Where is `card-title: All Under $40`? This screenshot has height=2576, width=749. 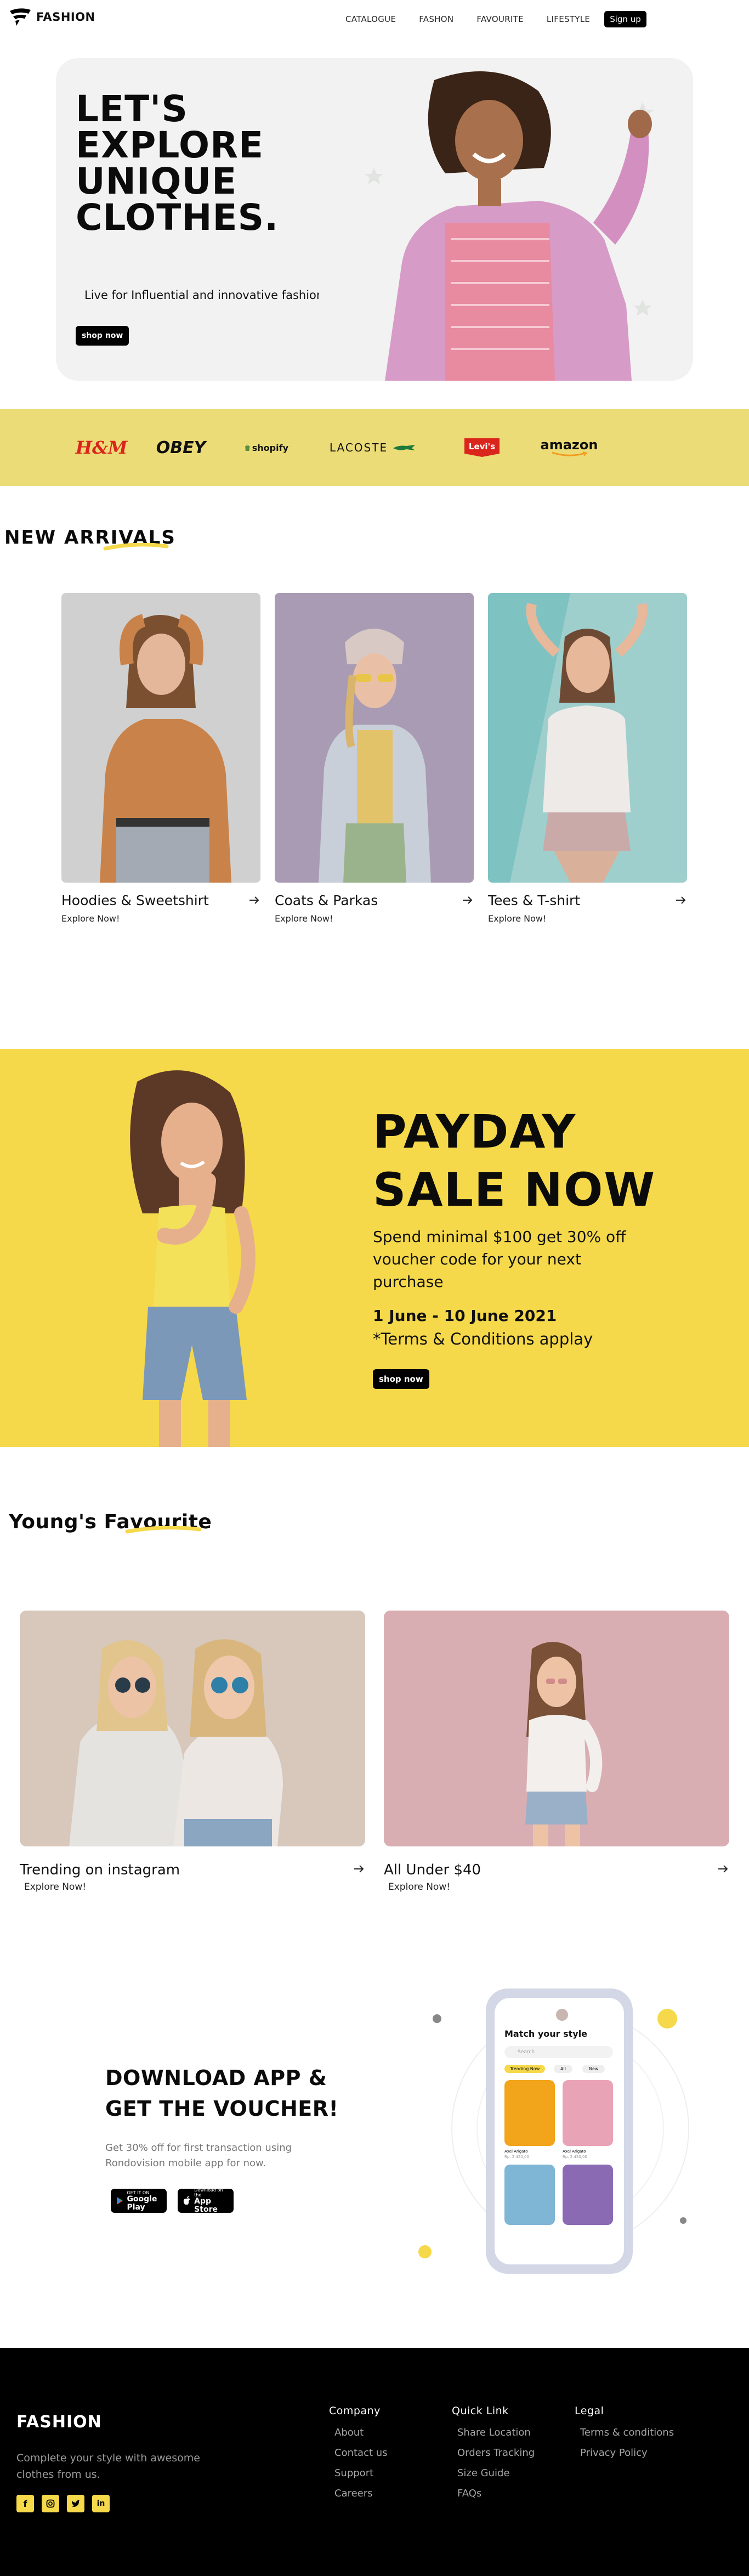
card-title: All Under $40 is located at coordinates (433, 1870).